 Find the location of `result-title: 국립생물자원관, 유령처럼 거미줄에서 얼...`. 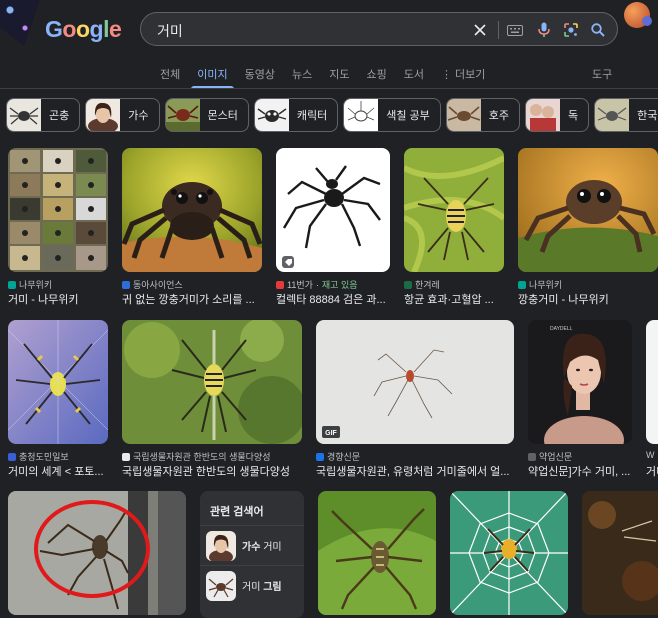

result-title: 국립생물자원관, 유령처럼 거미줄에서 얼... is located at coordinates (415, 471).